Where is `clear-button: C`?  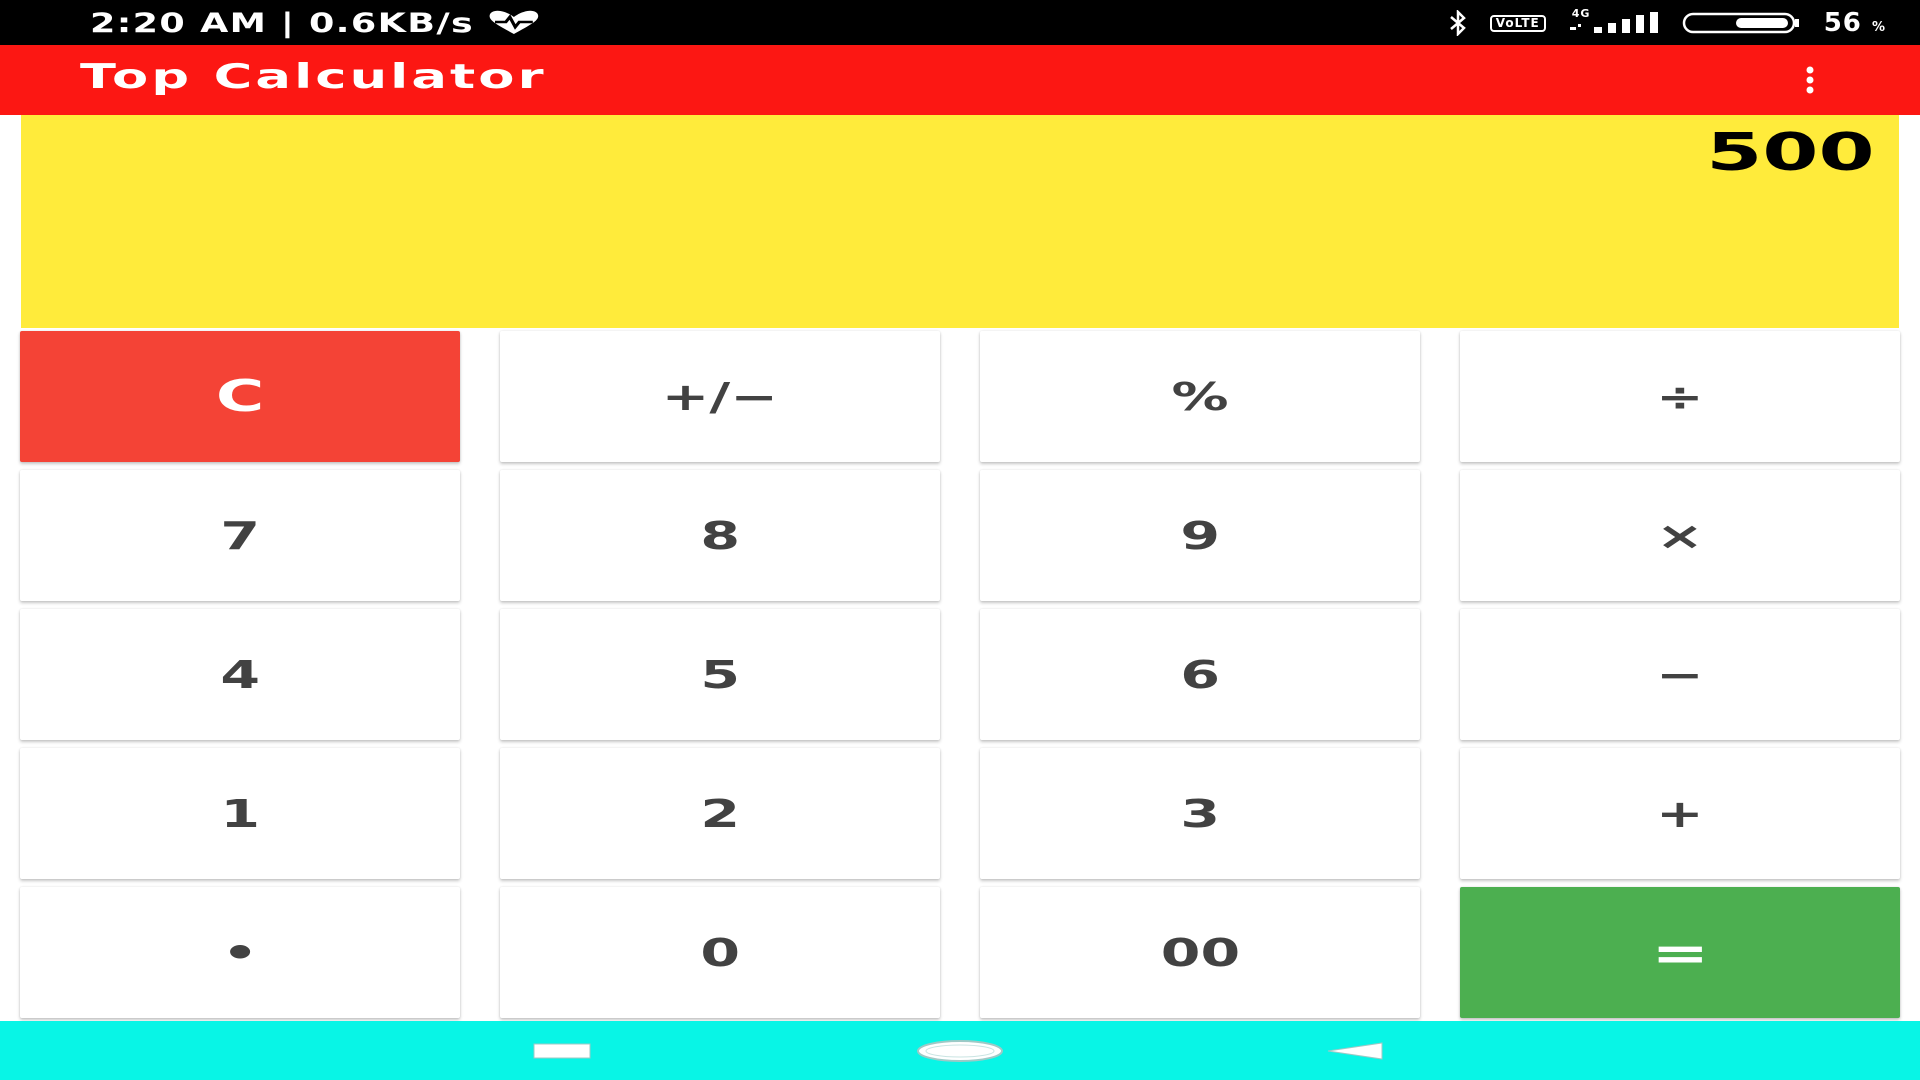
clear-button: C is located at coordinates (240, 396).